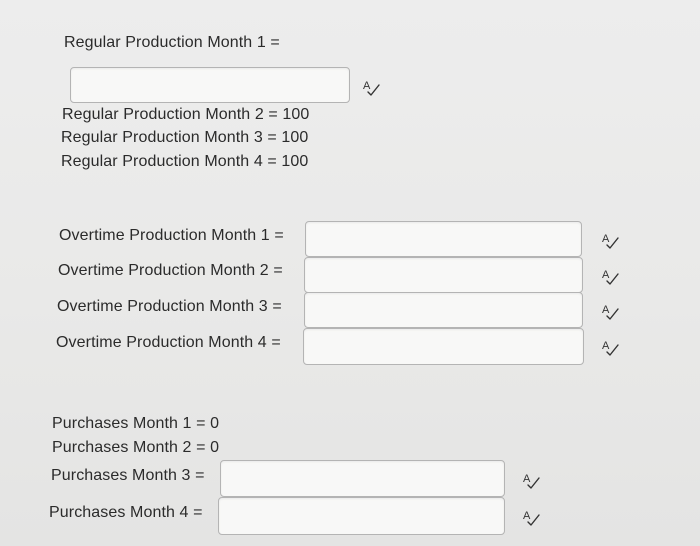 This screenshot has height=546, width=700. I want to click on overtime-production-month-2-input, so click(443, 275).